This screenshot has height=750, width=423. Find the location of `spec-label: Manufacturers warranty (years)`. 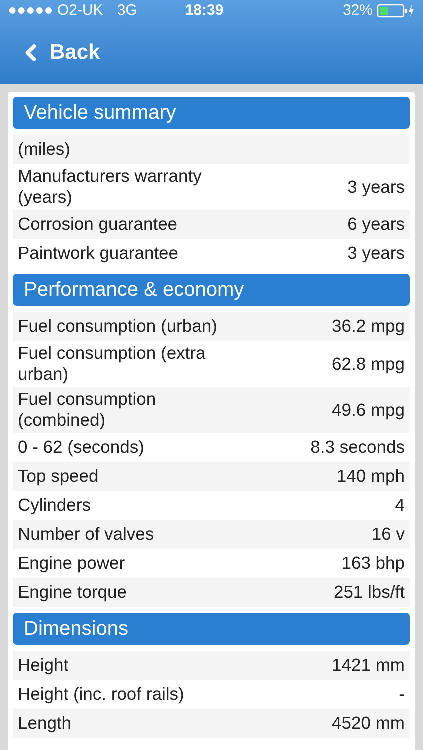

spec-label: Manufacturers warranty (years) is located at coordinates (110, 187).